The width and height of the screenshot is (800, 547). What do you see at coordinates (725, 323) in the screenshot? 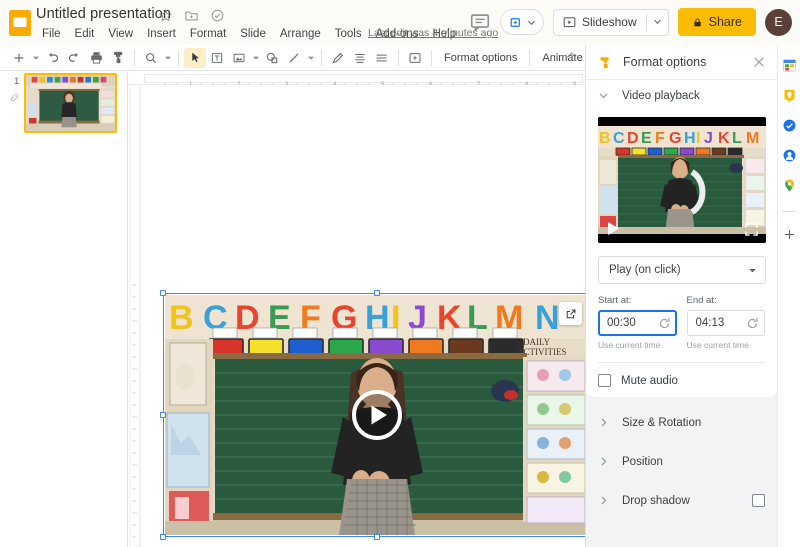
I see `end-at-input: 04:13` at bounding box center [725, 323].